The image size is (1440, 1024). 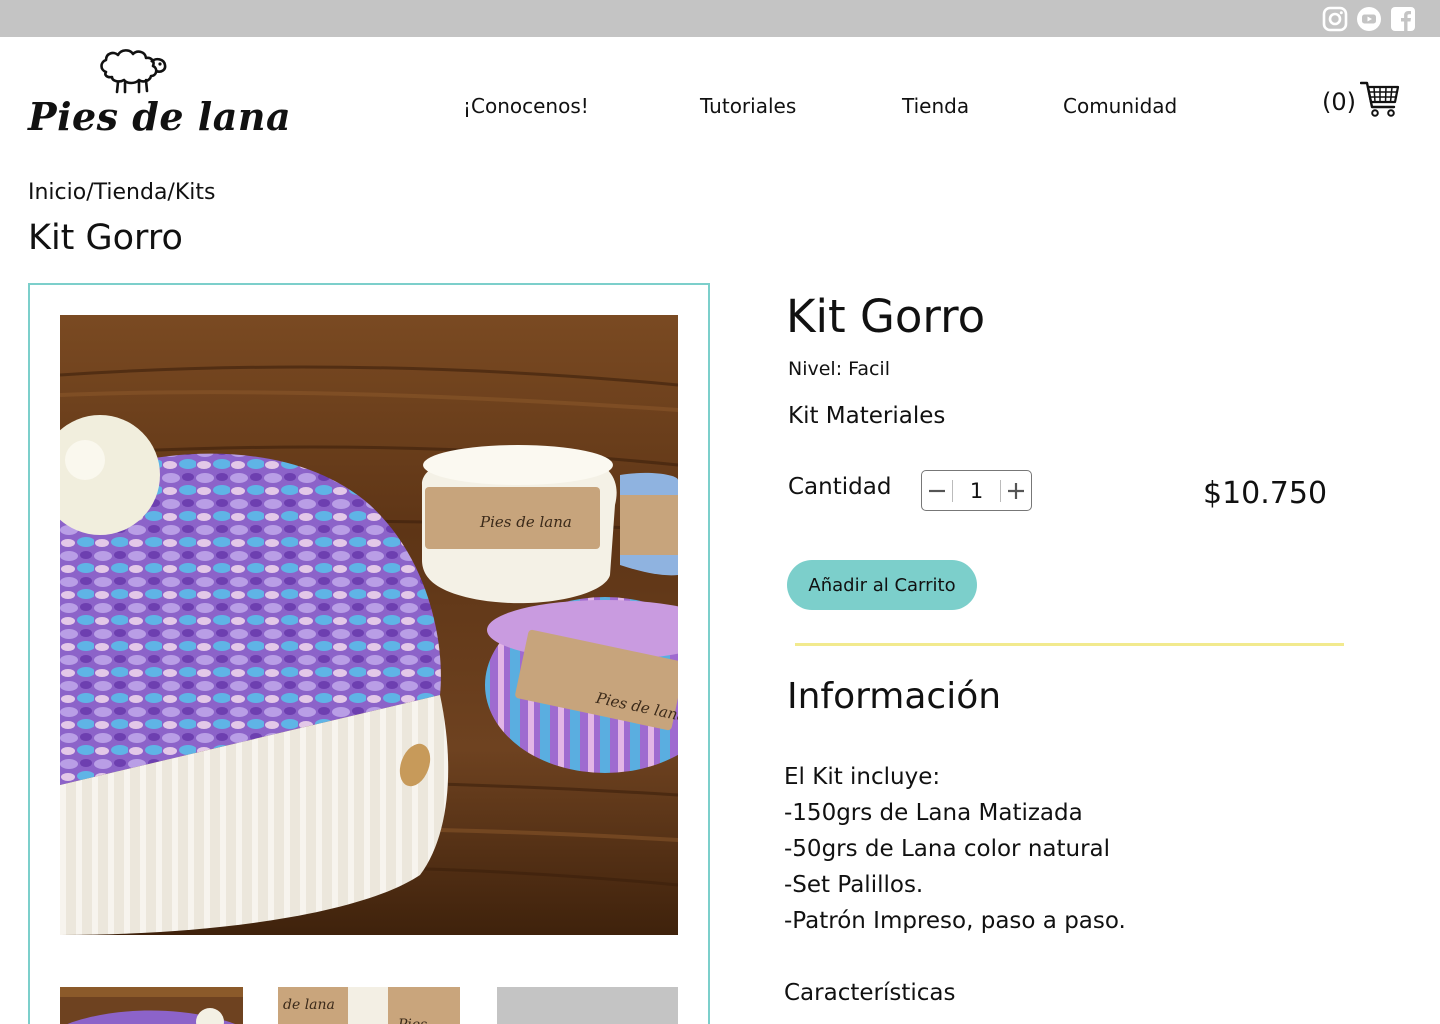 What do you see at coordinates (121, 192) in the screenshot?
I see `breadcrumb: Inicio/Tienda/Kits` at bounding box center [121, 192].